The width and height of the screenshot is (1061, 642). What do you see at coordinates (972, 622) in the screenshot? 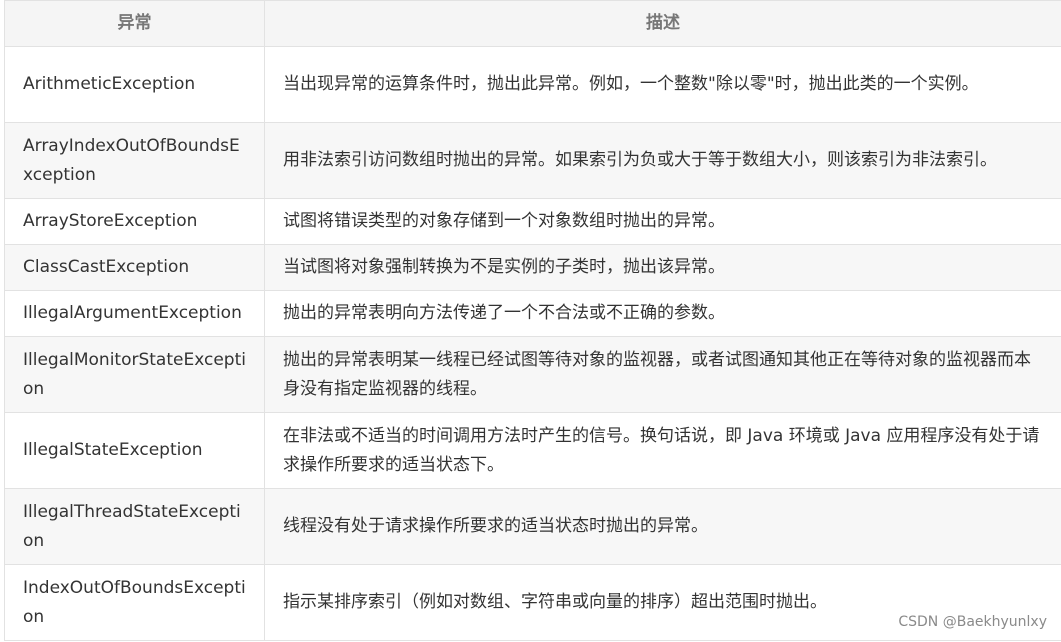
I see `watermark: CSDN @Baekhyunlxy` at bounding box center [972, 622].